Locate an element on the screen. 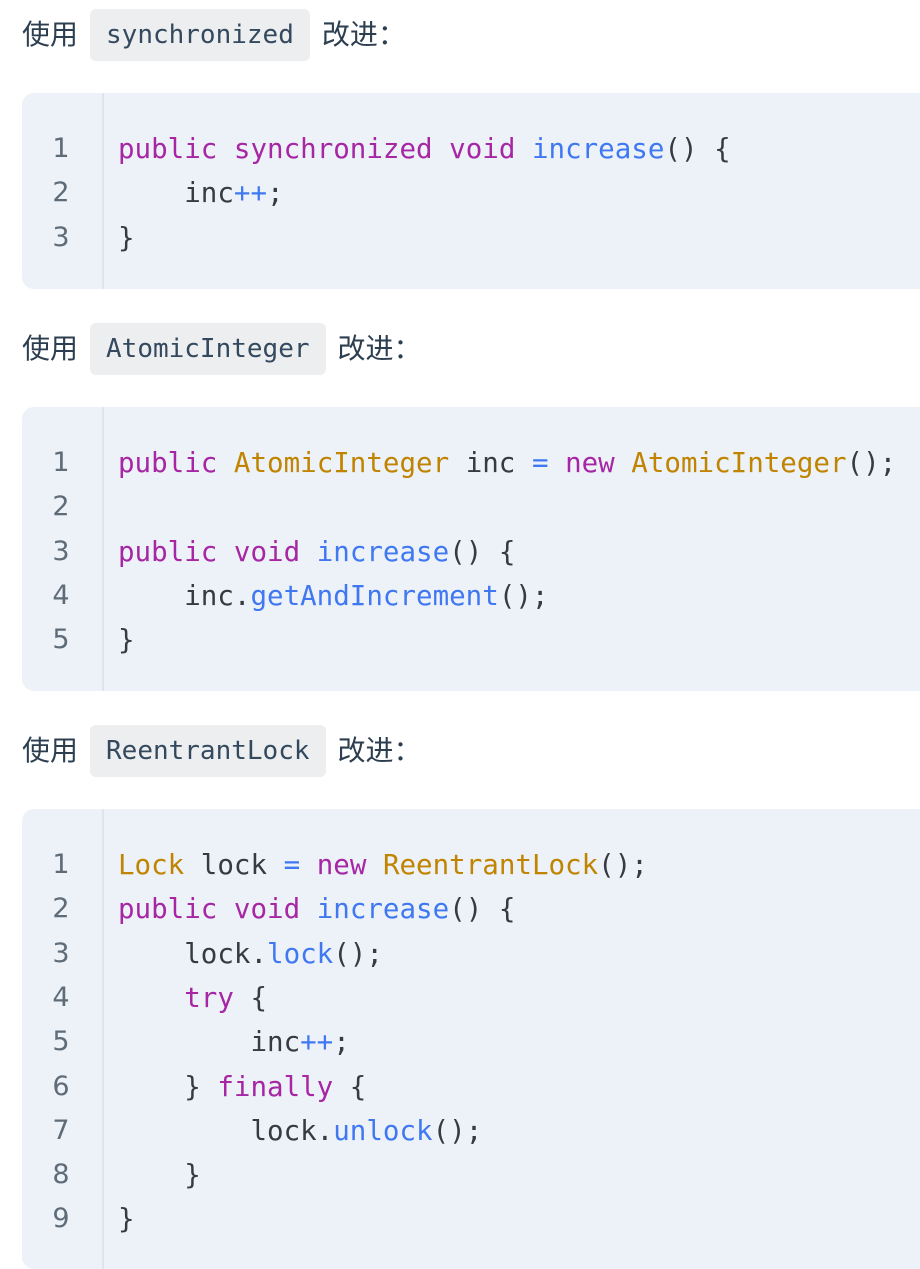 The width and height of the screenshot is (920, 1269). line-number-gutter: 1 2 3 is located at coordinates (63, 191).